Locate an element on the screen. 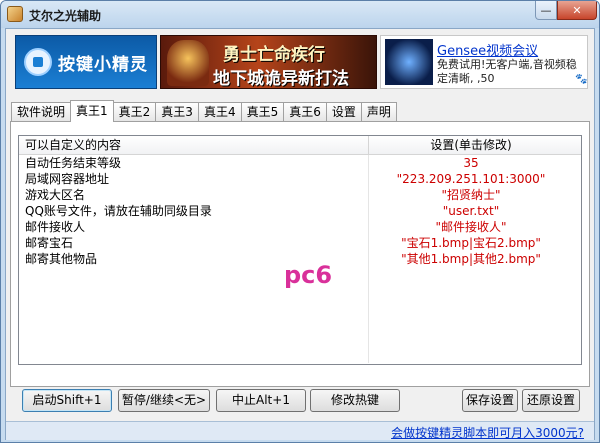 The height and width of the screenshot is (443, 600). tab-strip: 软件说明 真王1 真王2 真王3 真王4 真王5 真王6 设置 声明 is located at coordinates (204, 111).